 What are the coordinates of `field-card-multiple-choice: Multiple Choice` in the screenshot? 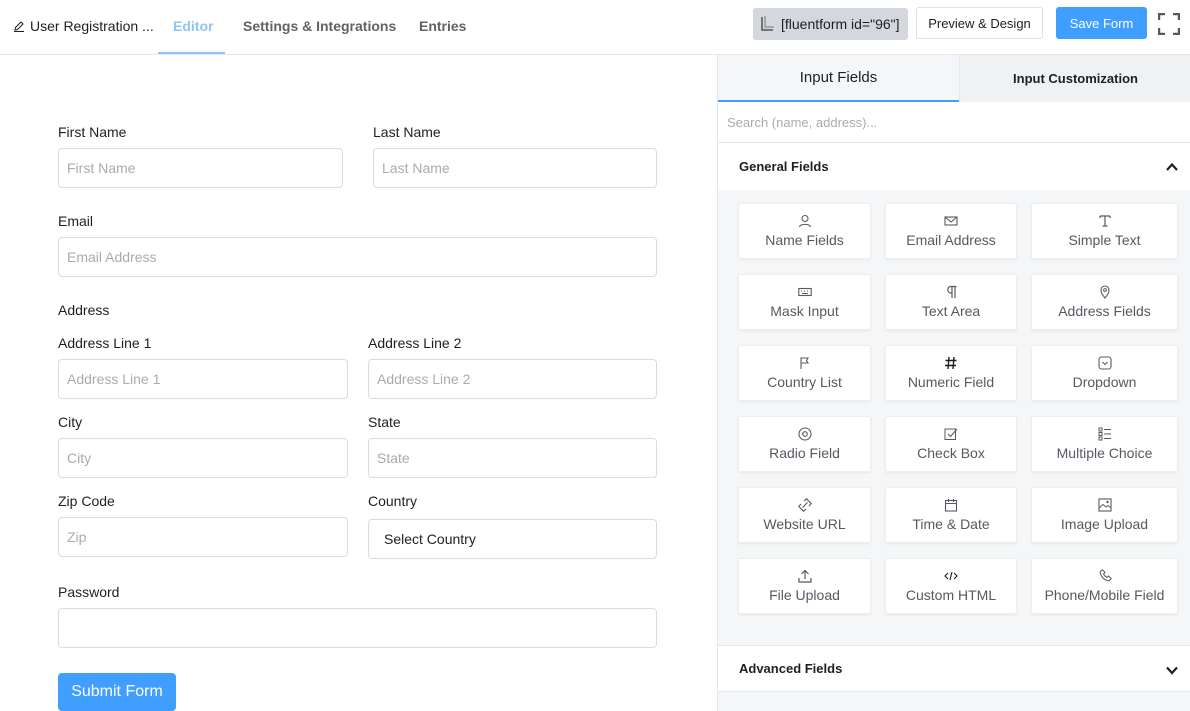 It's located at (1104, 444).